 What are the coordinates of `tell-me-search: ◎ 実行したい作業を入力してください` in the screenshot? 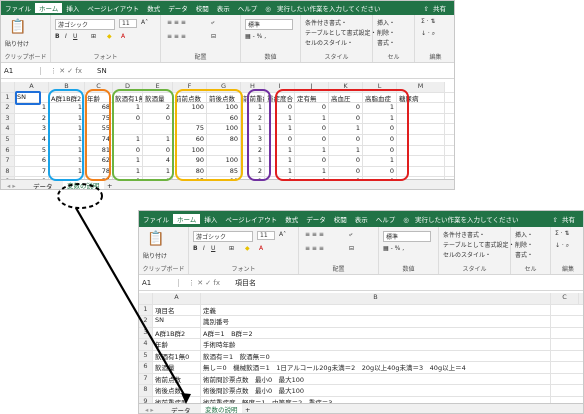 It's located at (324, 8).